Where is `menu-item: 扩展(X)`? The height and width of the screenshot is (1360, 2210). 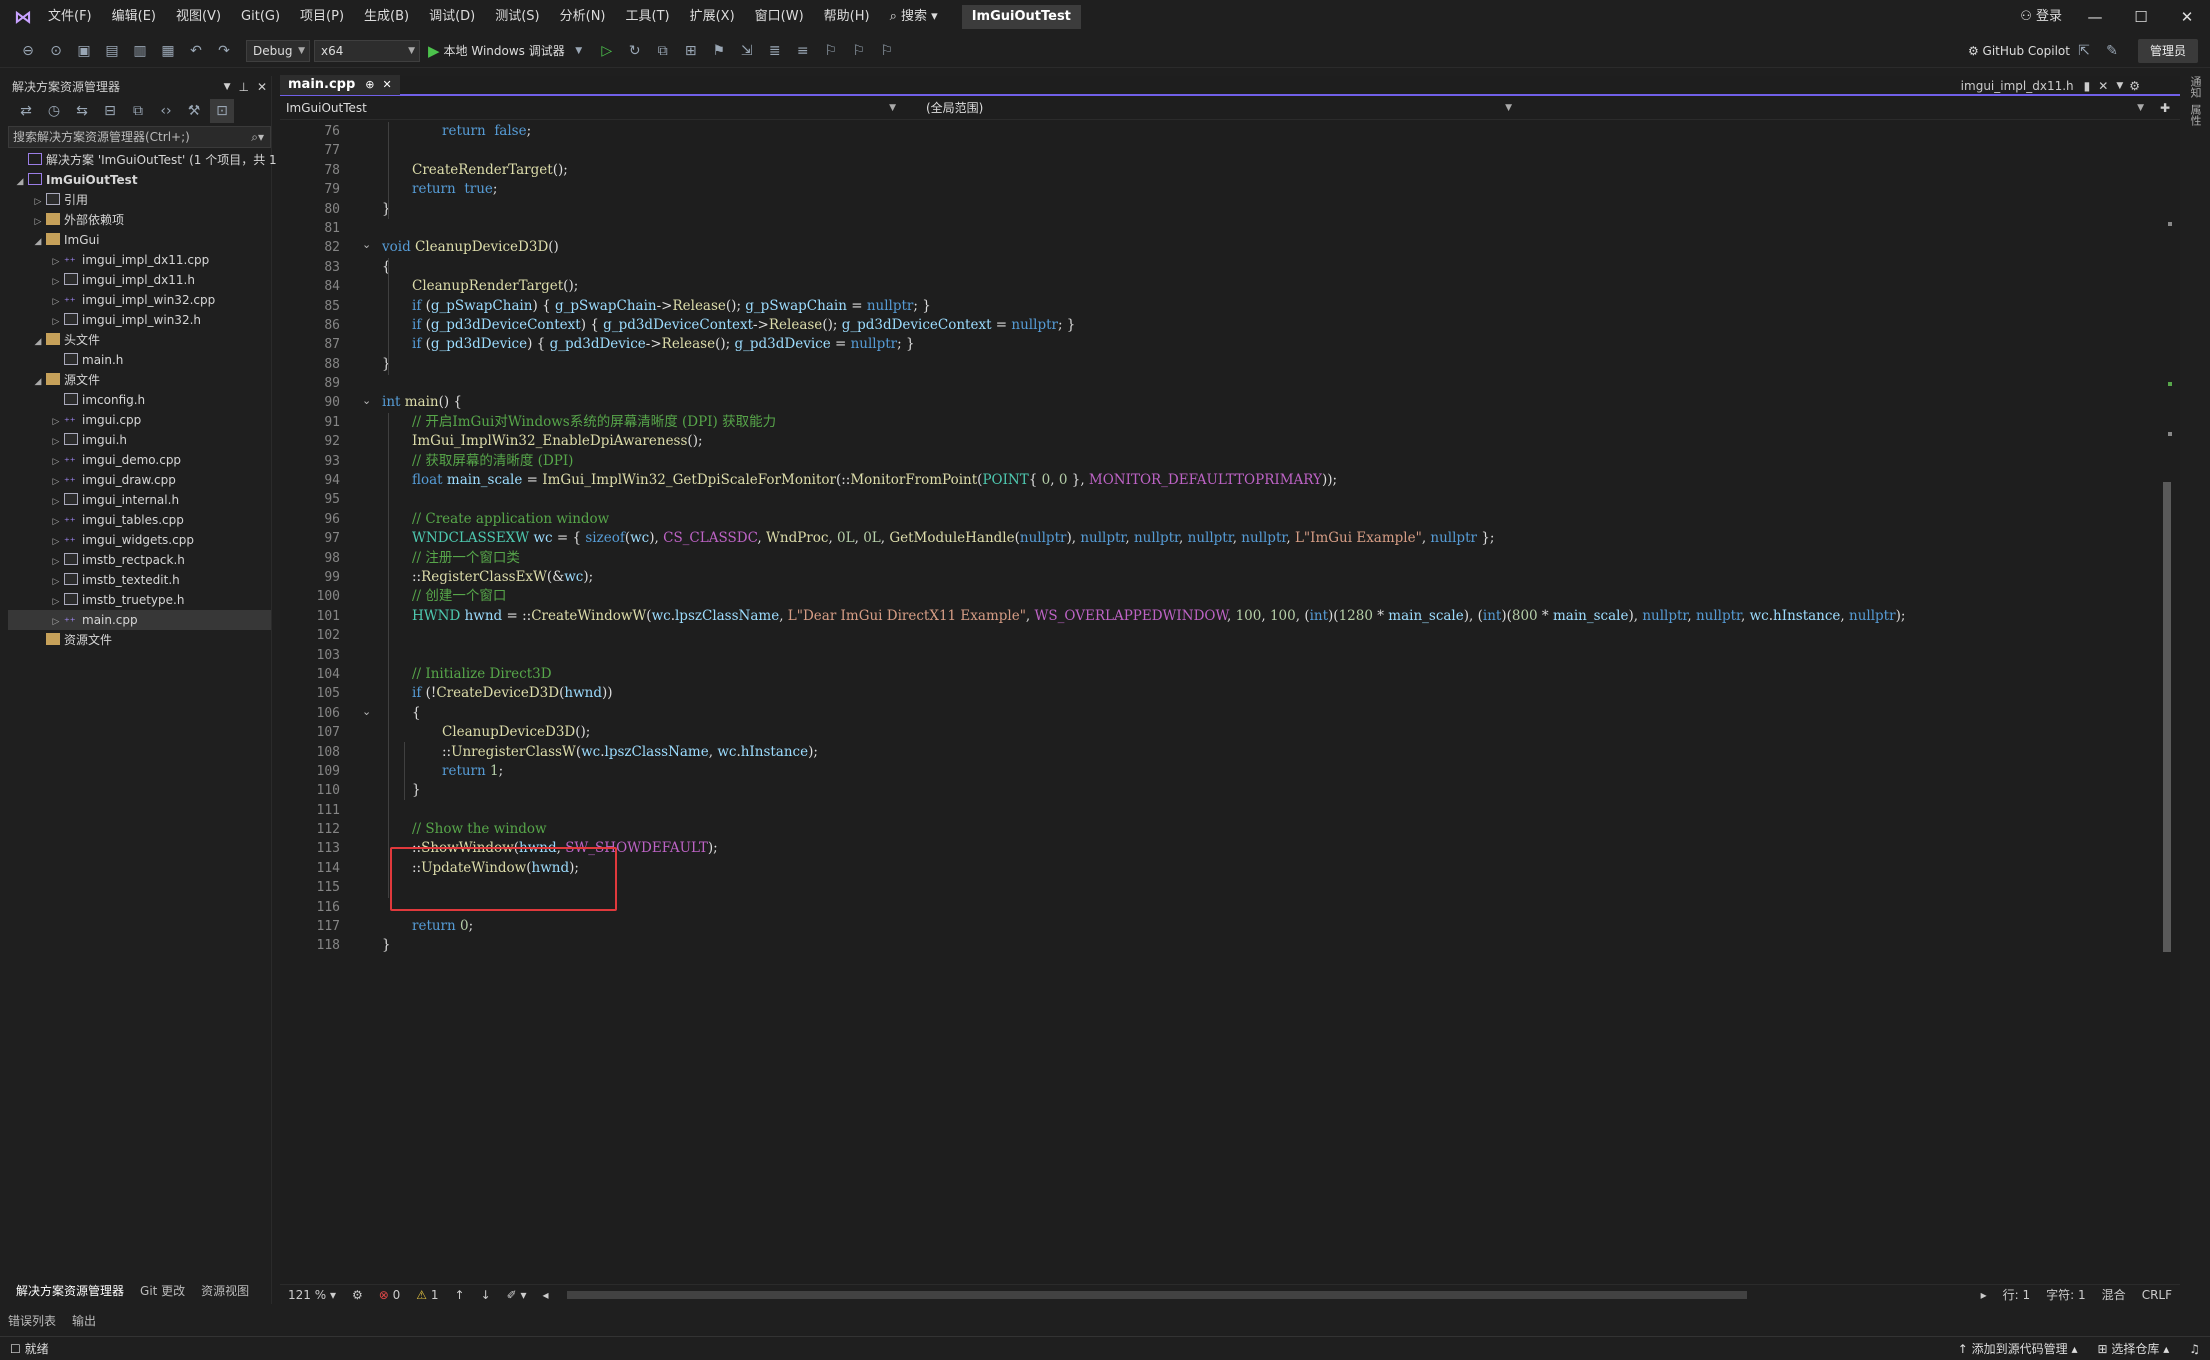 menu-item: 扩展(X) is located at coordinates (712, 17).